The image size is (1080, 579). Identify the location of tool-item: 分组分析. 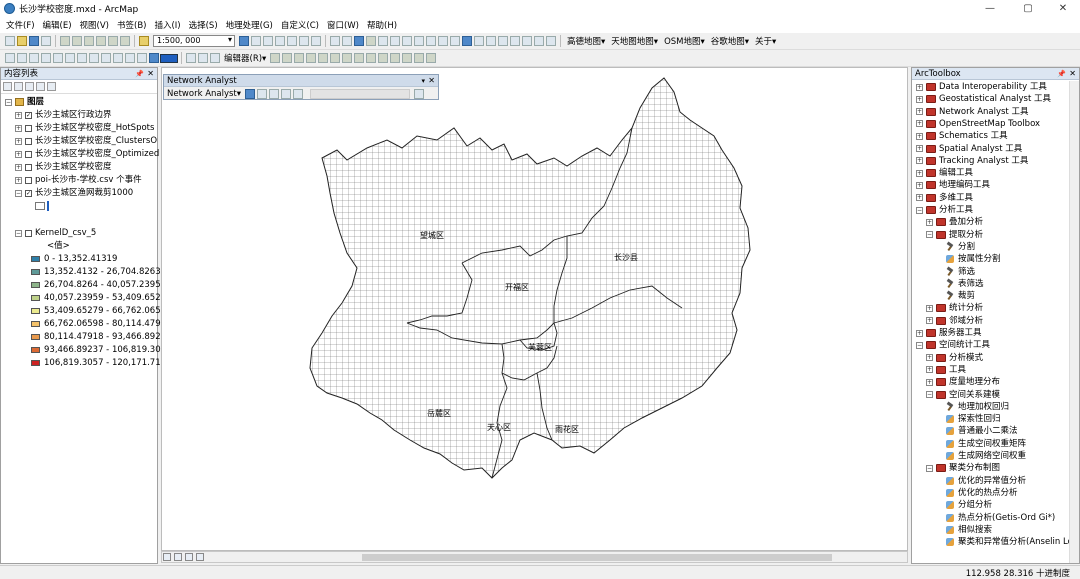
(964, 505).